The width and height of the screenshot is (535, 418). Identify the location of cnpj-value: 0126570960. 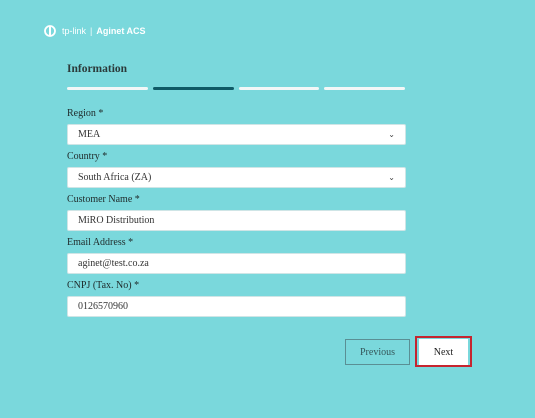
(103, 306).